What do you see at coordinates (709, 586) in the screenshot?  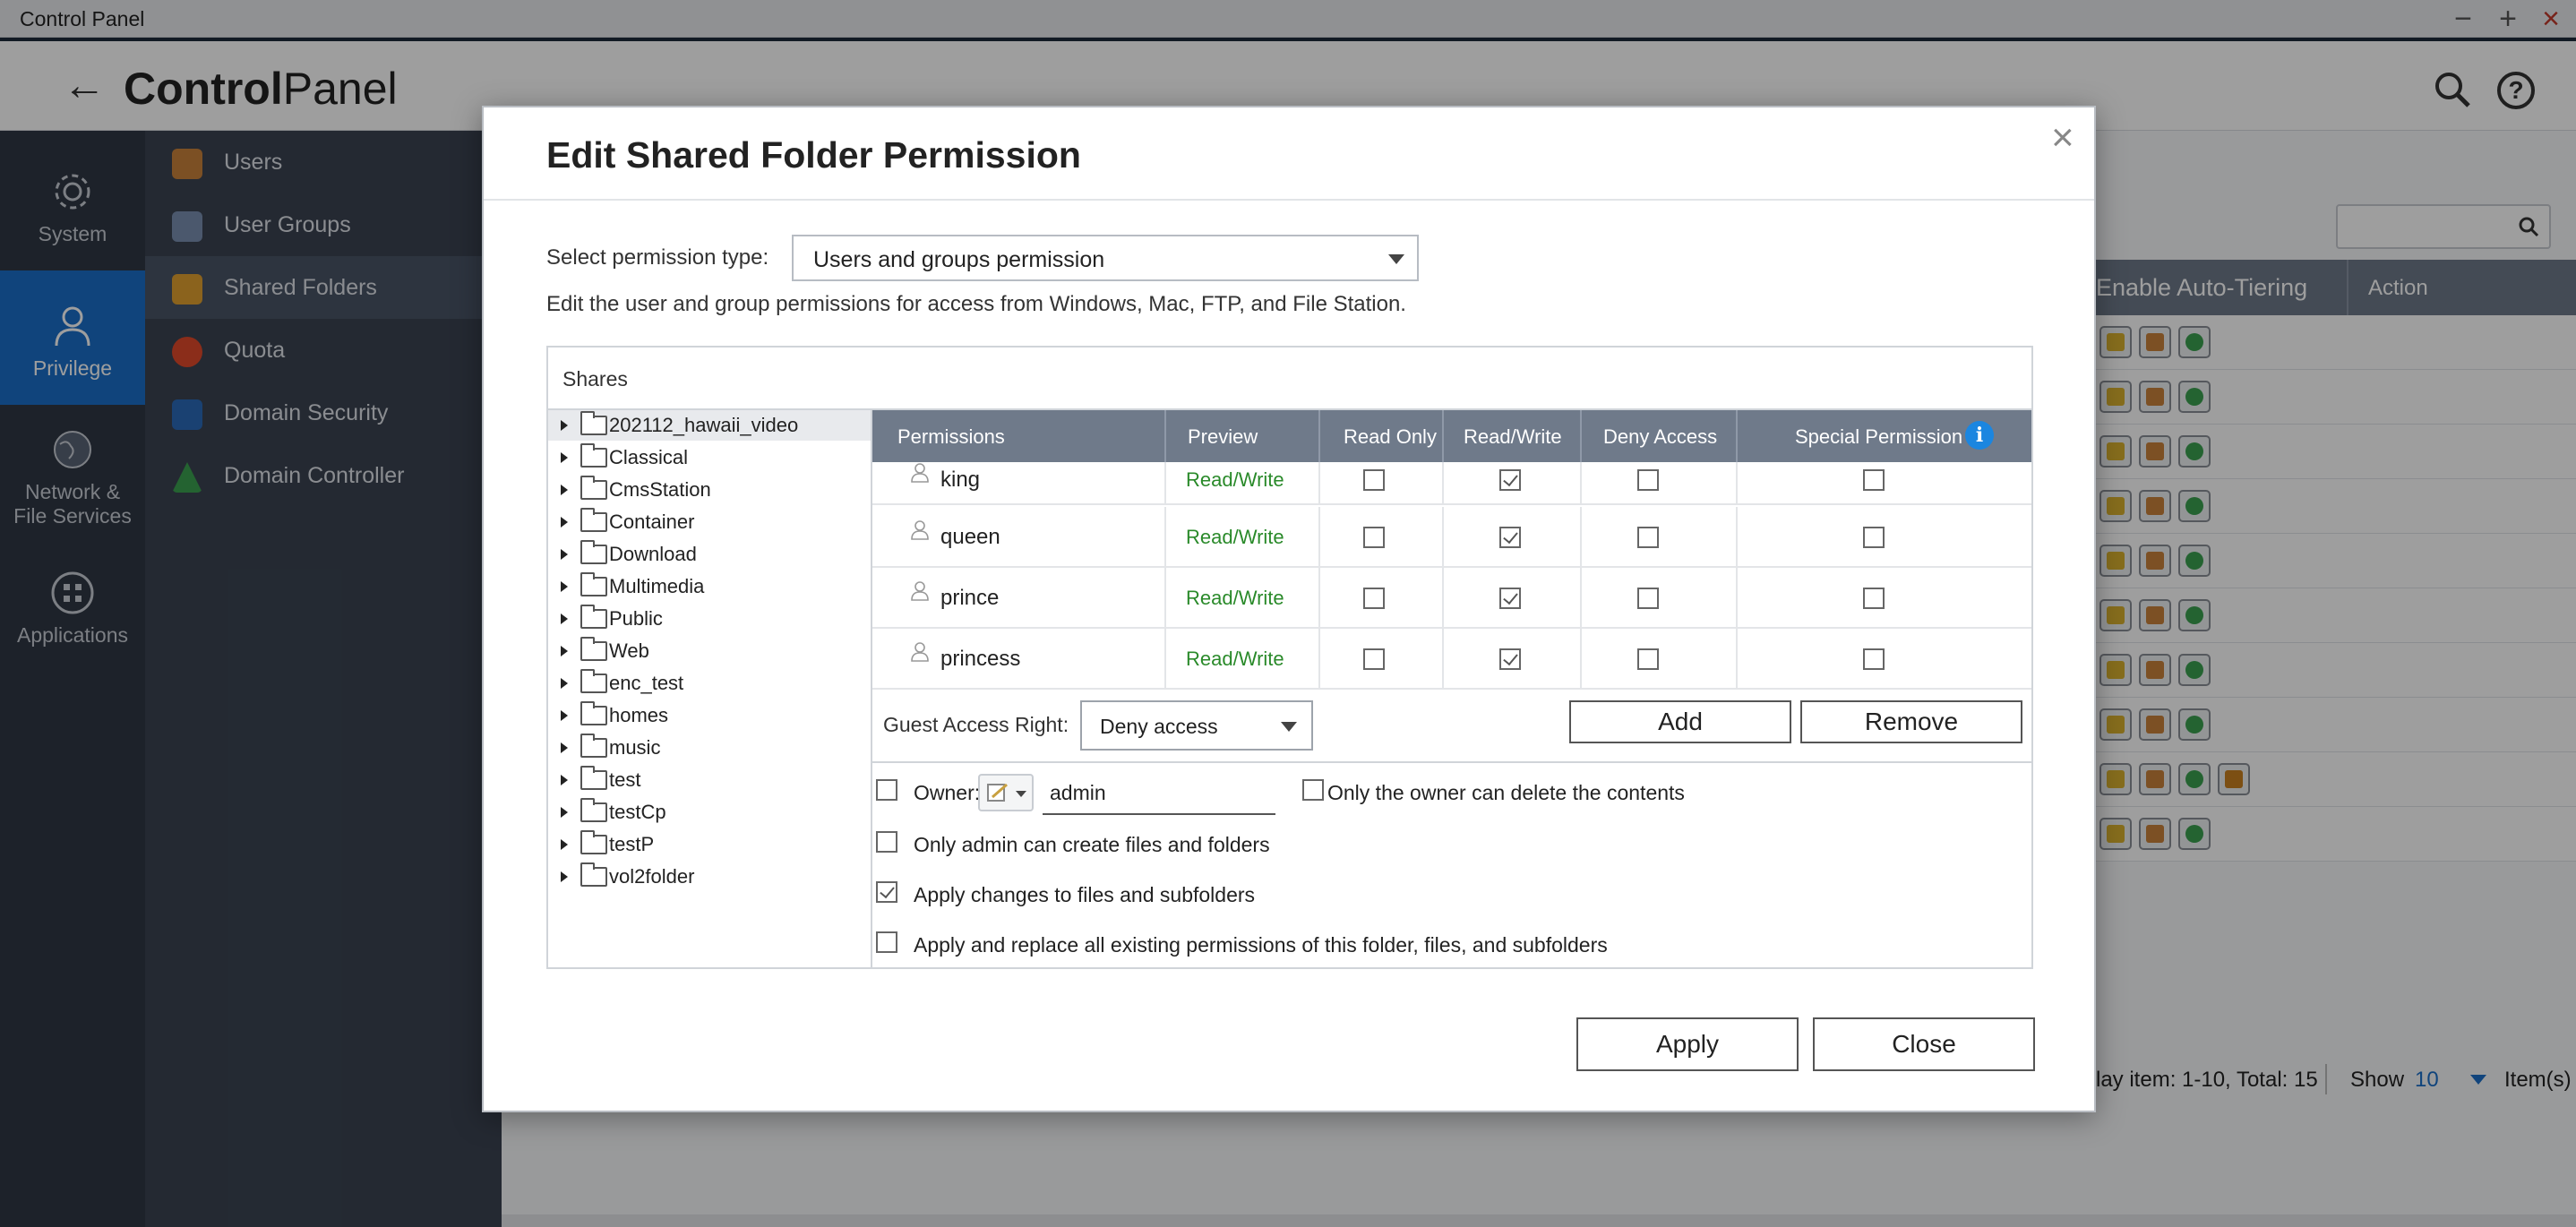 I see `share-tree-item: Multimedia` at bounding box center [709, 586].